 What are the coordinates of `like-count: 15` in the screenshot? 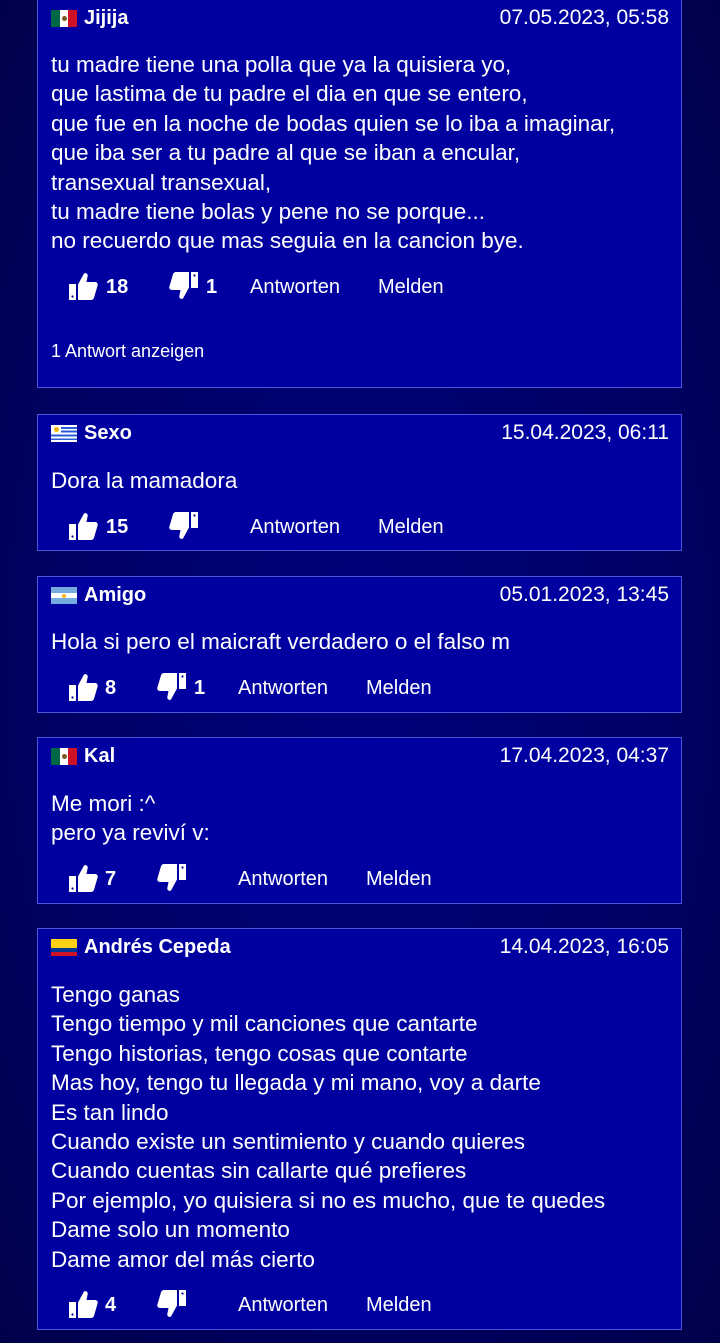 It's located at (117, 527).